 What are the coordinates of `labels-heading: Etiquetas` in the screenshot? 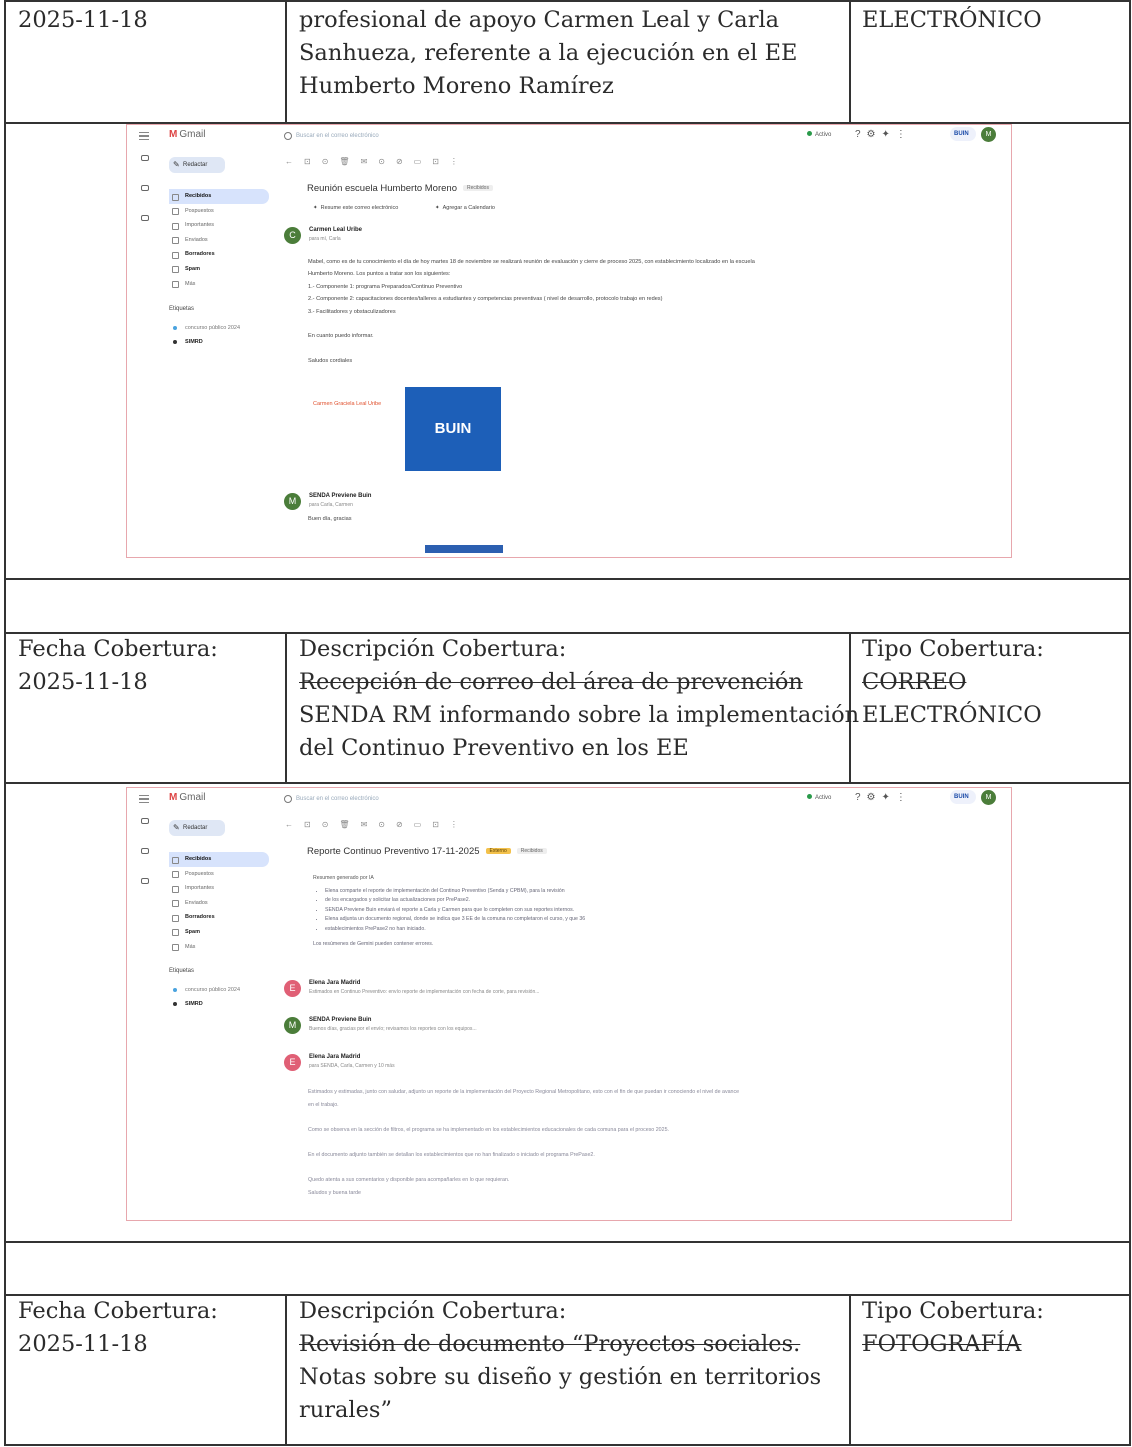 It's located at (182, 971).